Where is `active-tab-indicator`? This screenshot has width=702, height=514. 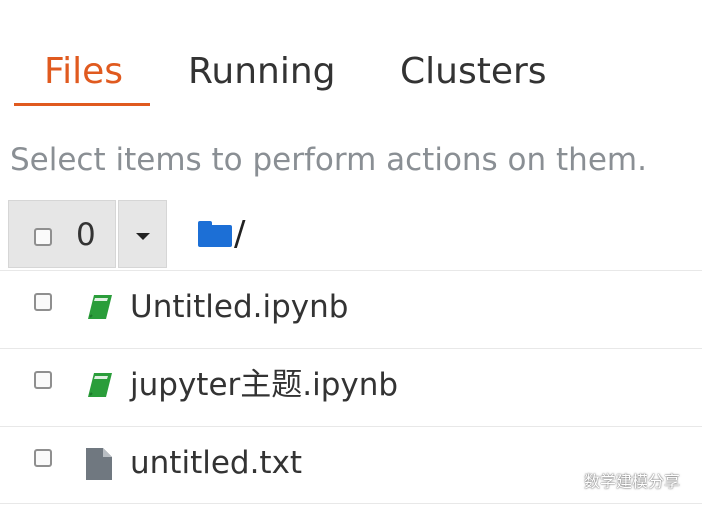
active-tab-indicator is located at coordinates (82, 104).